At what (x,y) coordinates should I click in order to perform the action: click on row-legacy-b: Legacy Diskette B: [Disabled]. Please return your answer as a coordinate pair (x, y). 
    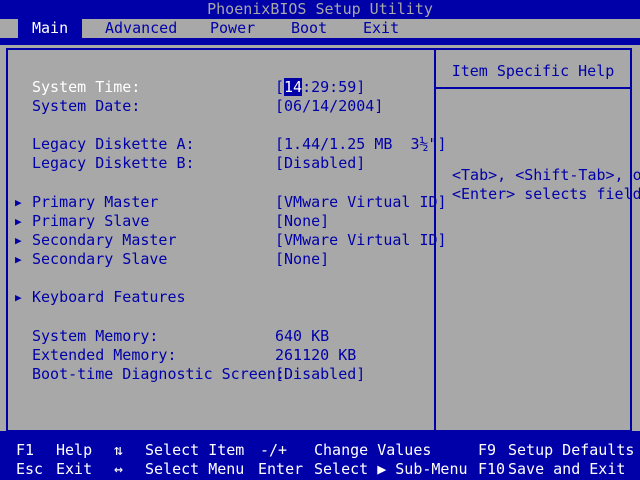
    Looking at the image, I should click on (320, 163).